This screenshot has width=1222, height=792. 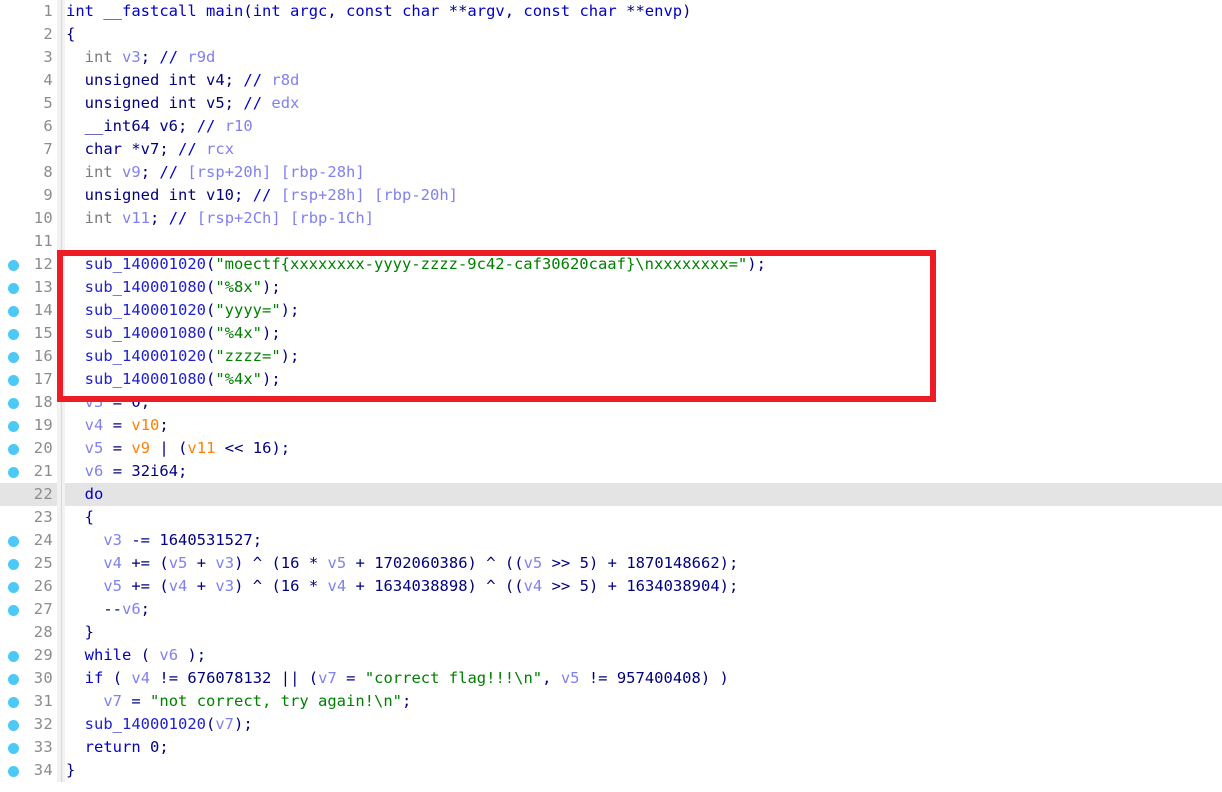 What do you see at coordinates (117, 747) in the screenshot?
I see `code-text: return 0;` at bounding box center [117, 747].